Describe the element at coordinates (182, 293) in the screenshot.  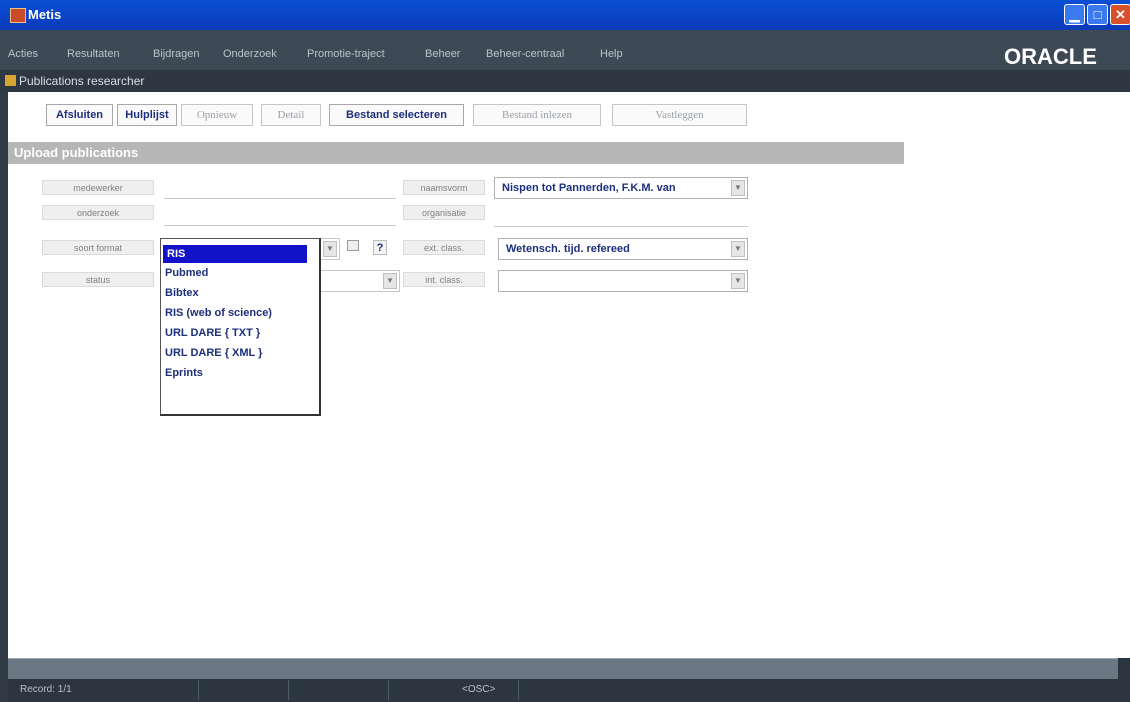
I see `format-option: Bibtex` at that location.